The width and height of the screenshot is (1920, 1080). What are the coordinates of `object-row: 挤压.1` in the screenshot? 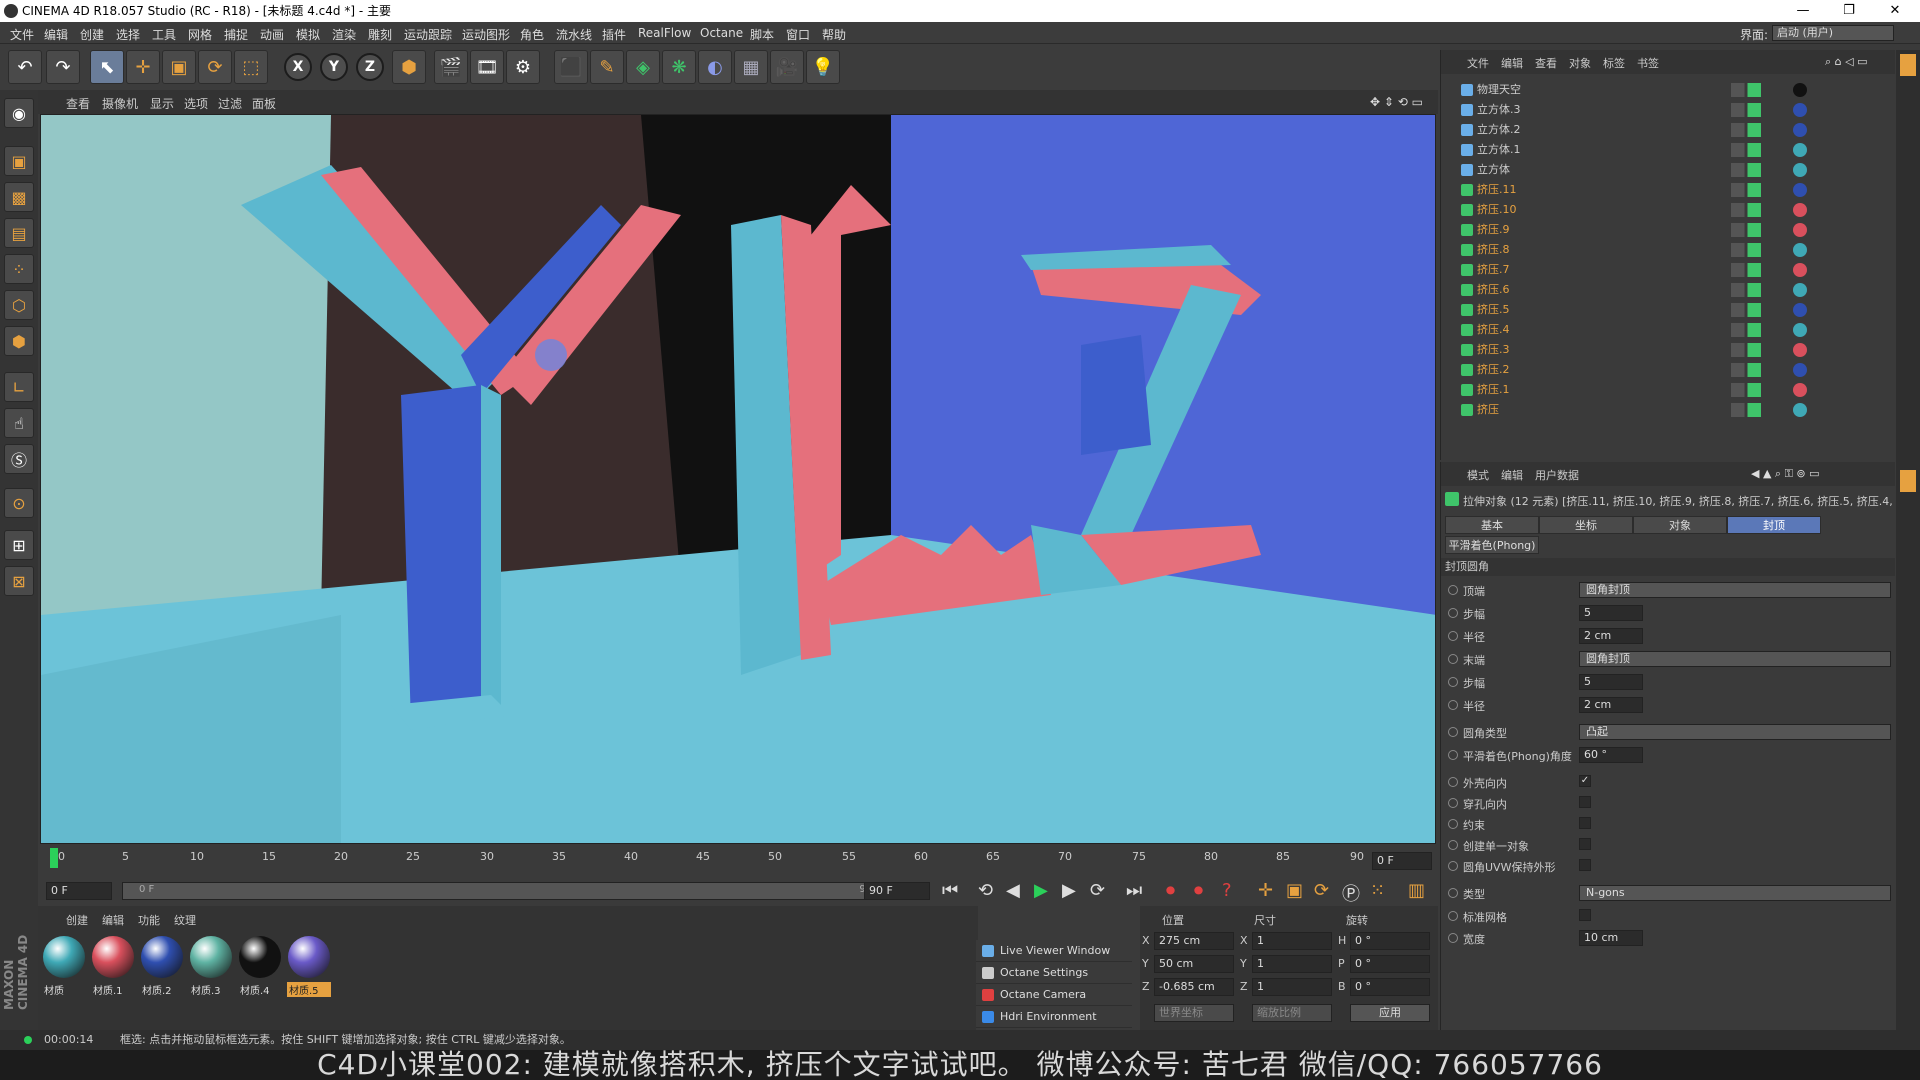 It's located at (1668, 390).